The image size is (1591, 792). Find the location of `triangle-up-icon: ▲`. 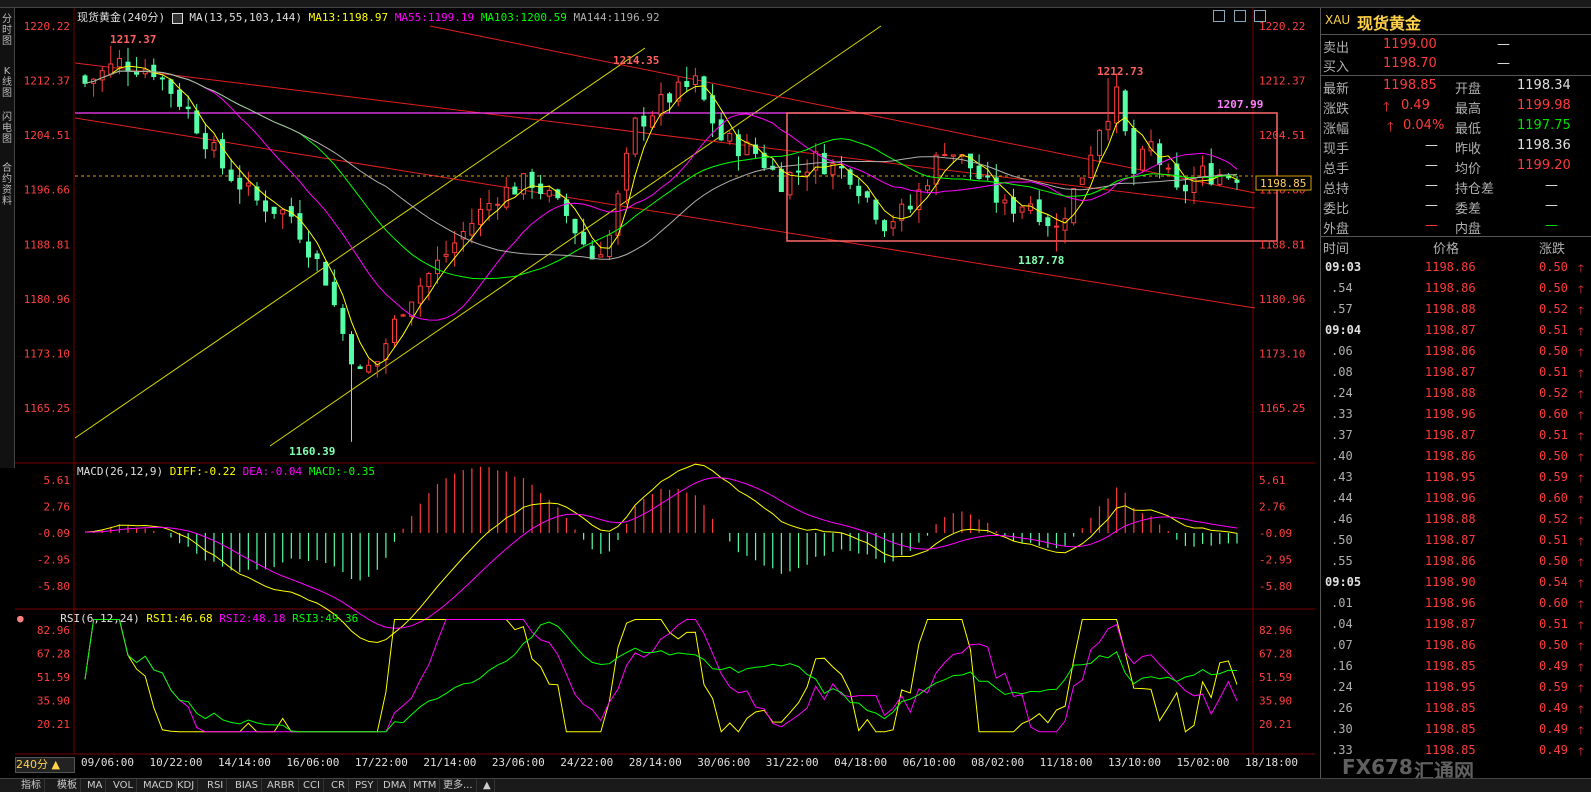

triangle-up-icon: ▲ is located at coordinates (55, 764).